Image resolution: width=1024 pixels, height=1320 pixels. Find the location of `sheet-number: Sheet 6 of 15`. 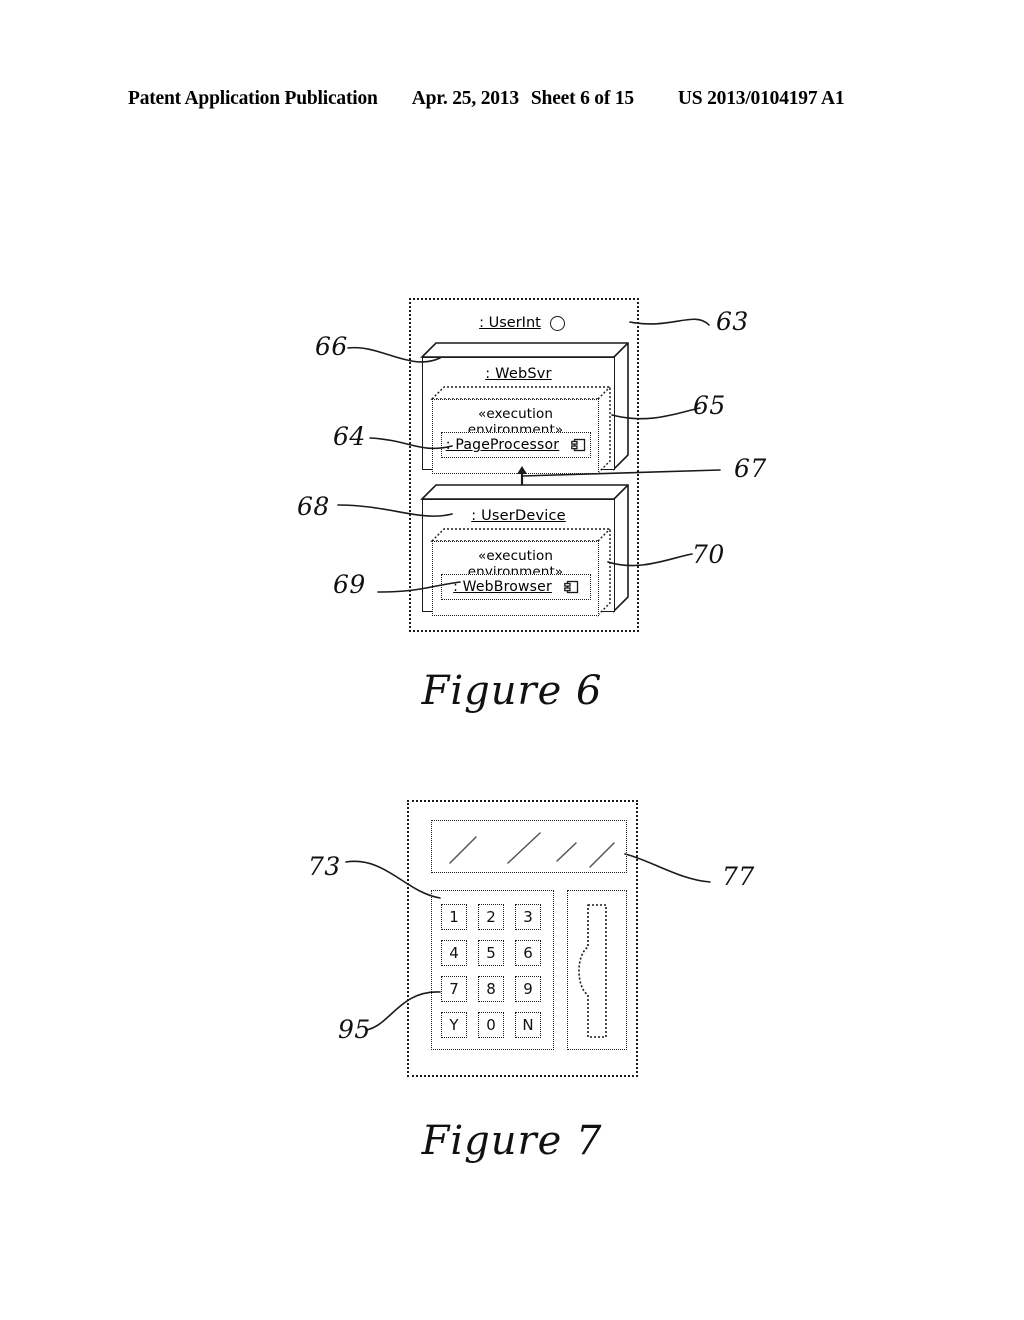

sheet-number: Sheet 6 of 15 is located at coordinates (582, 98).